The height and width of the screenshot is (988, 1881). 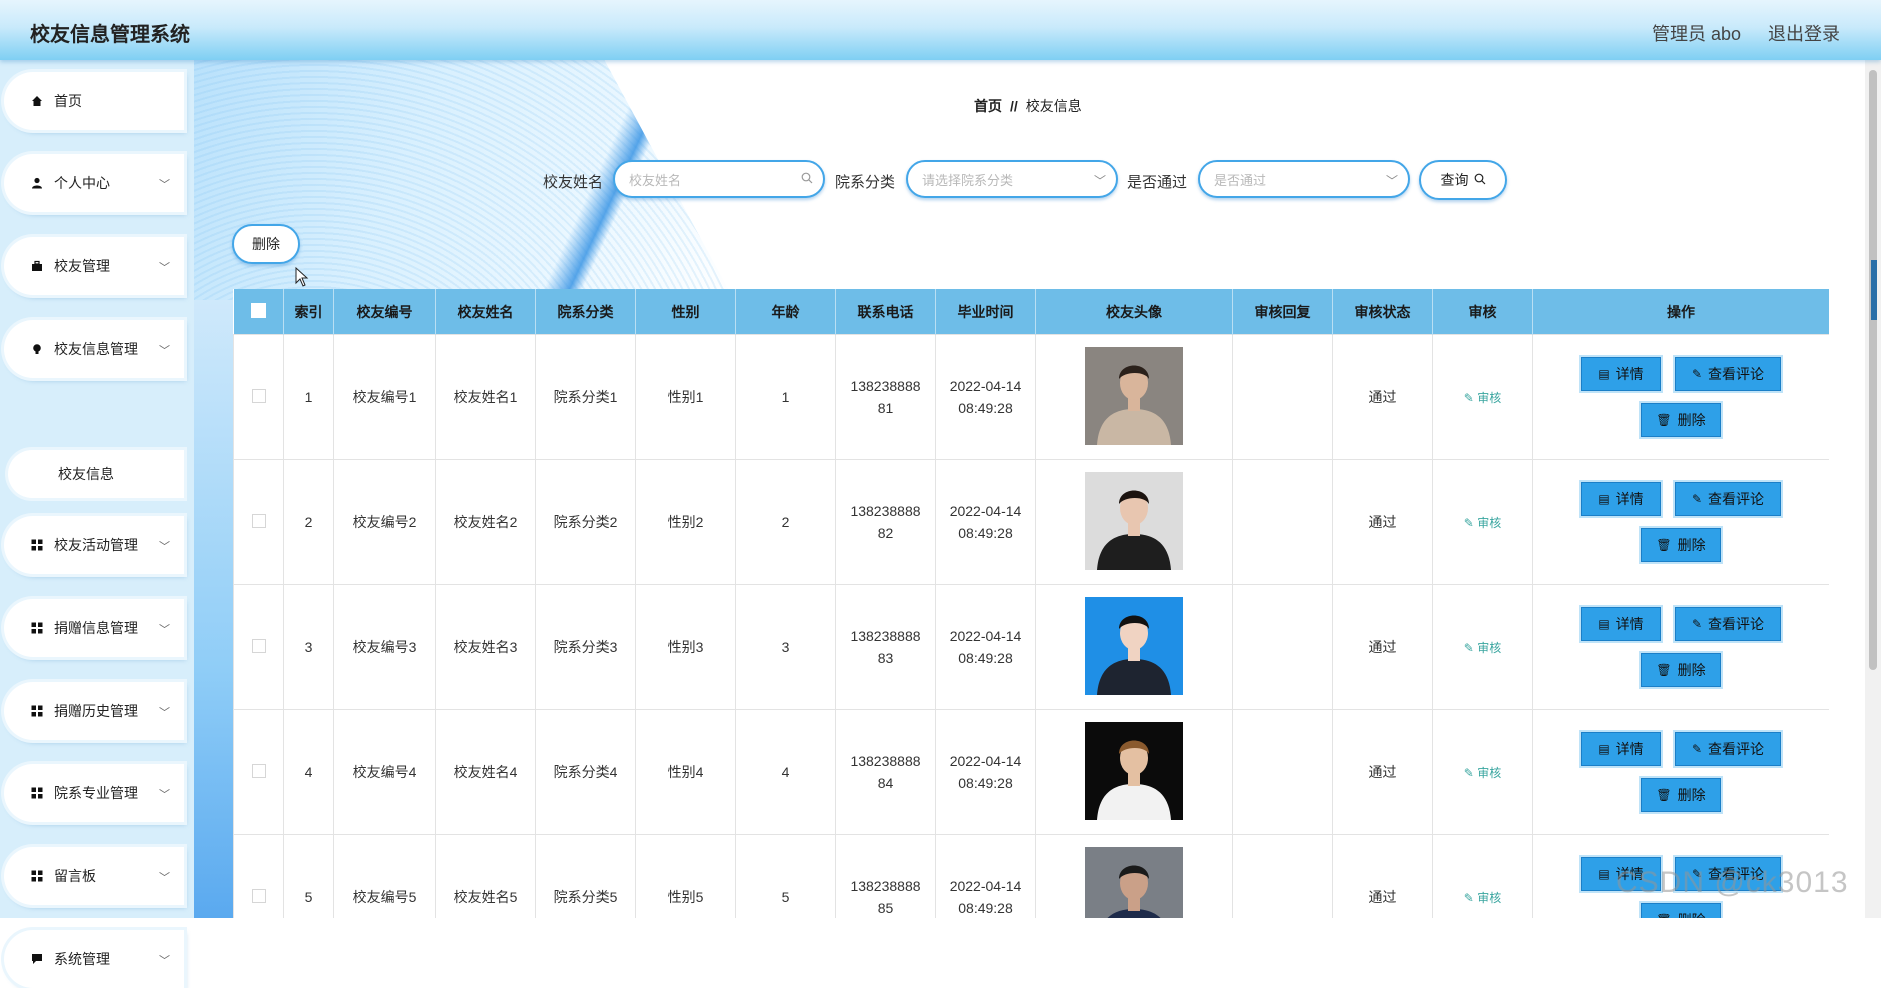 I want to click on select-all-cell, so click(x=258, y=312).